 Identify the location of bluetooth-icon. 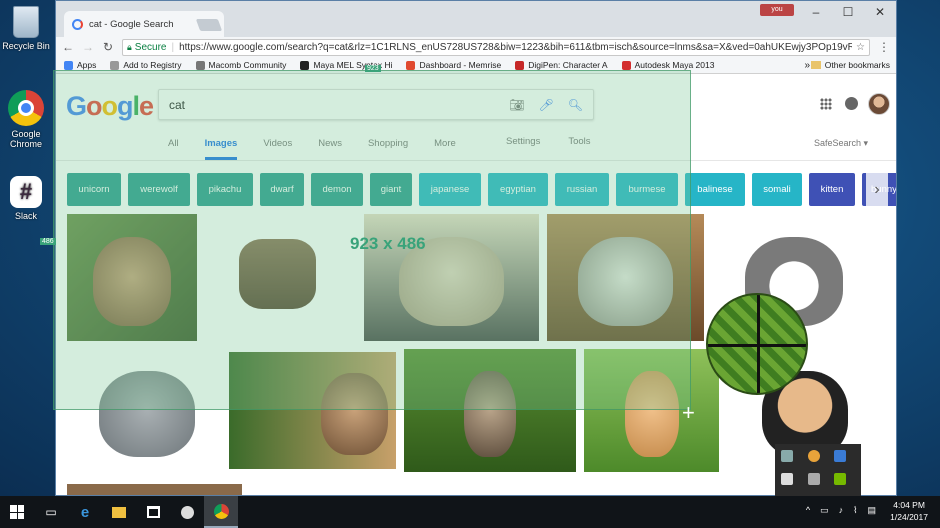
(840, 456).